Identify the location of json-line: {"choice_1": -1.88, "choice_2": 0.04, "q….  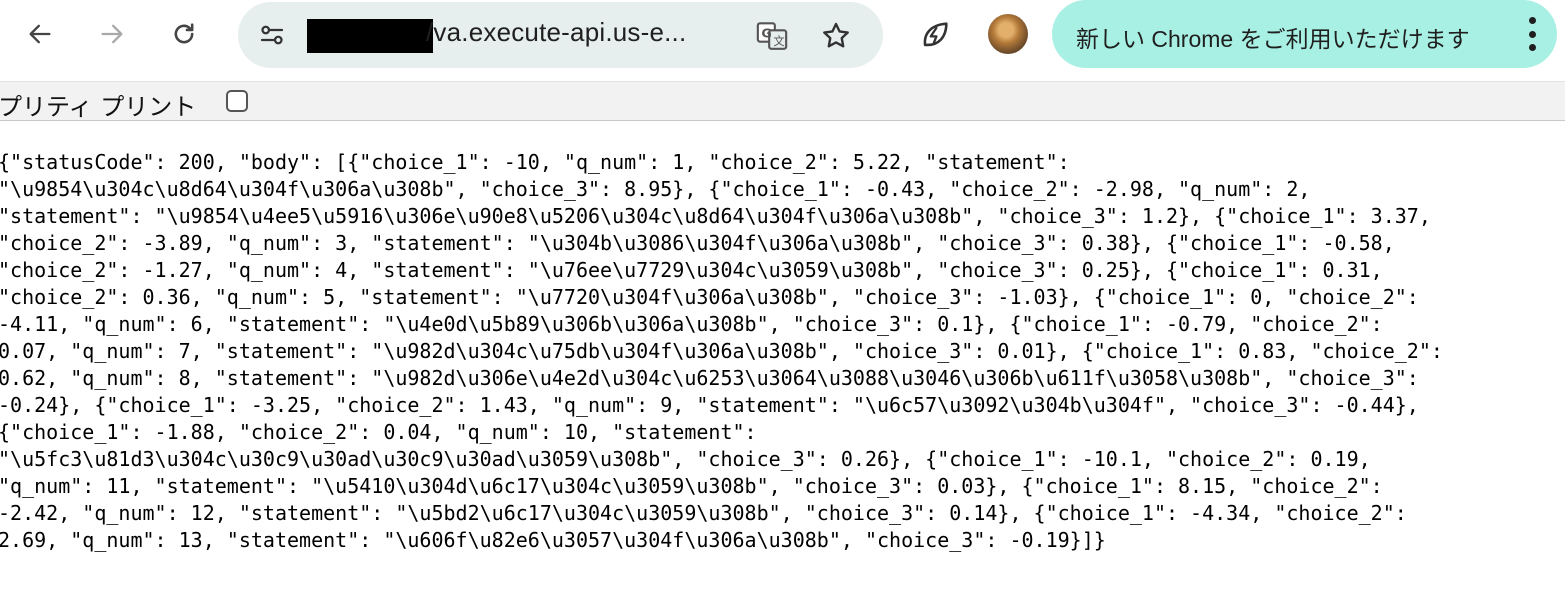
(378, 432).